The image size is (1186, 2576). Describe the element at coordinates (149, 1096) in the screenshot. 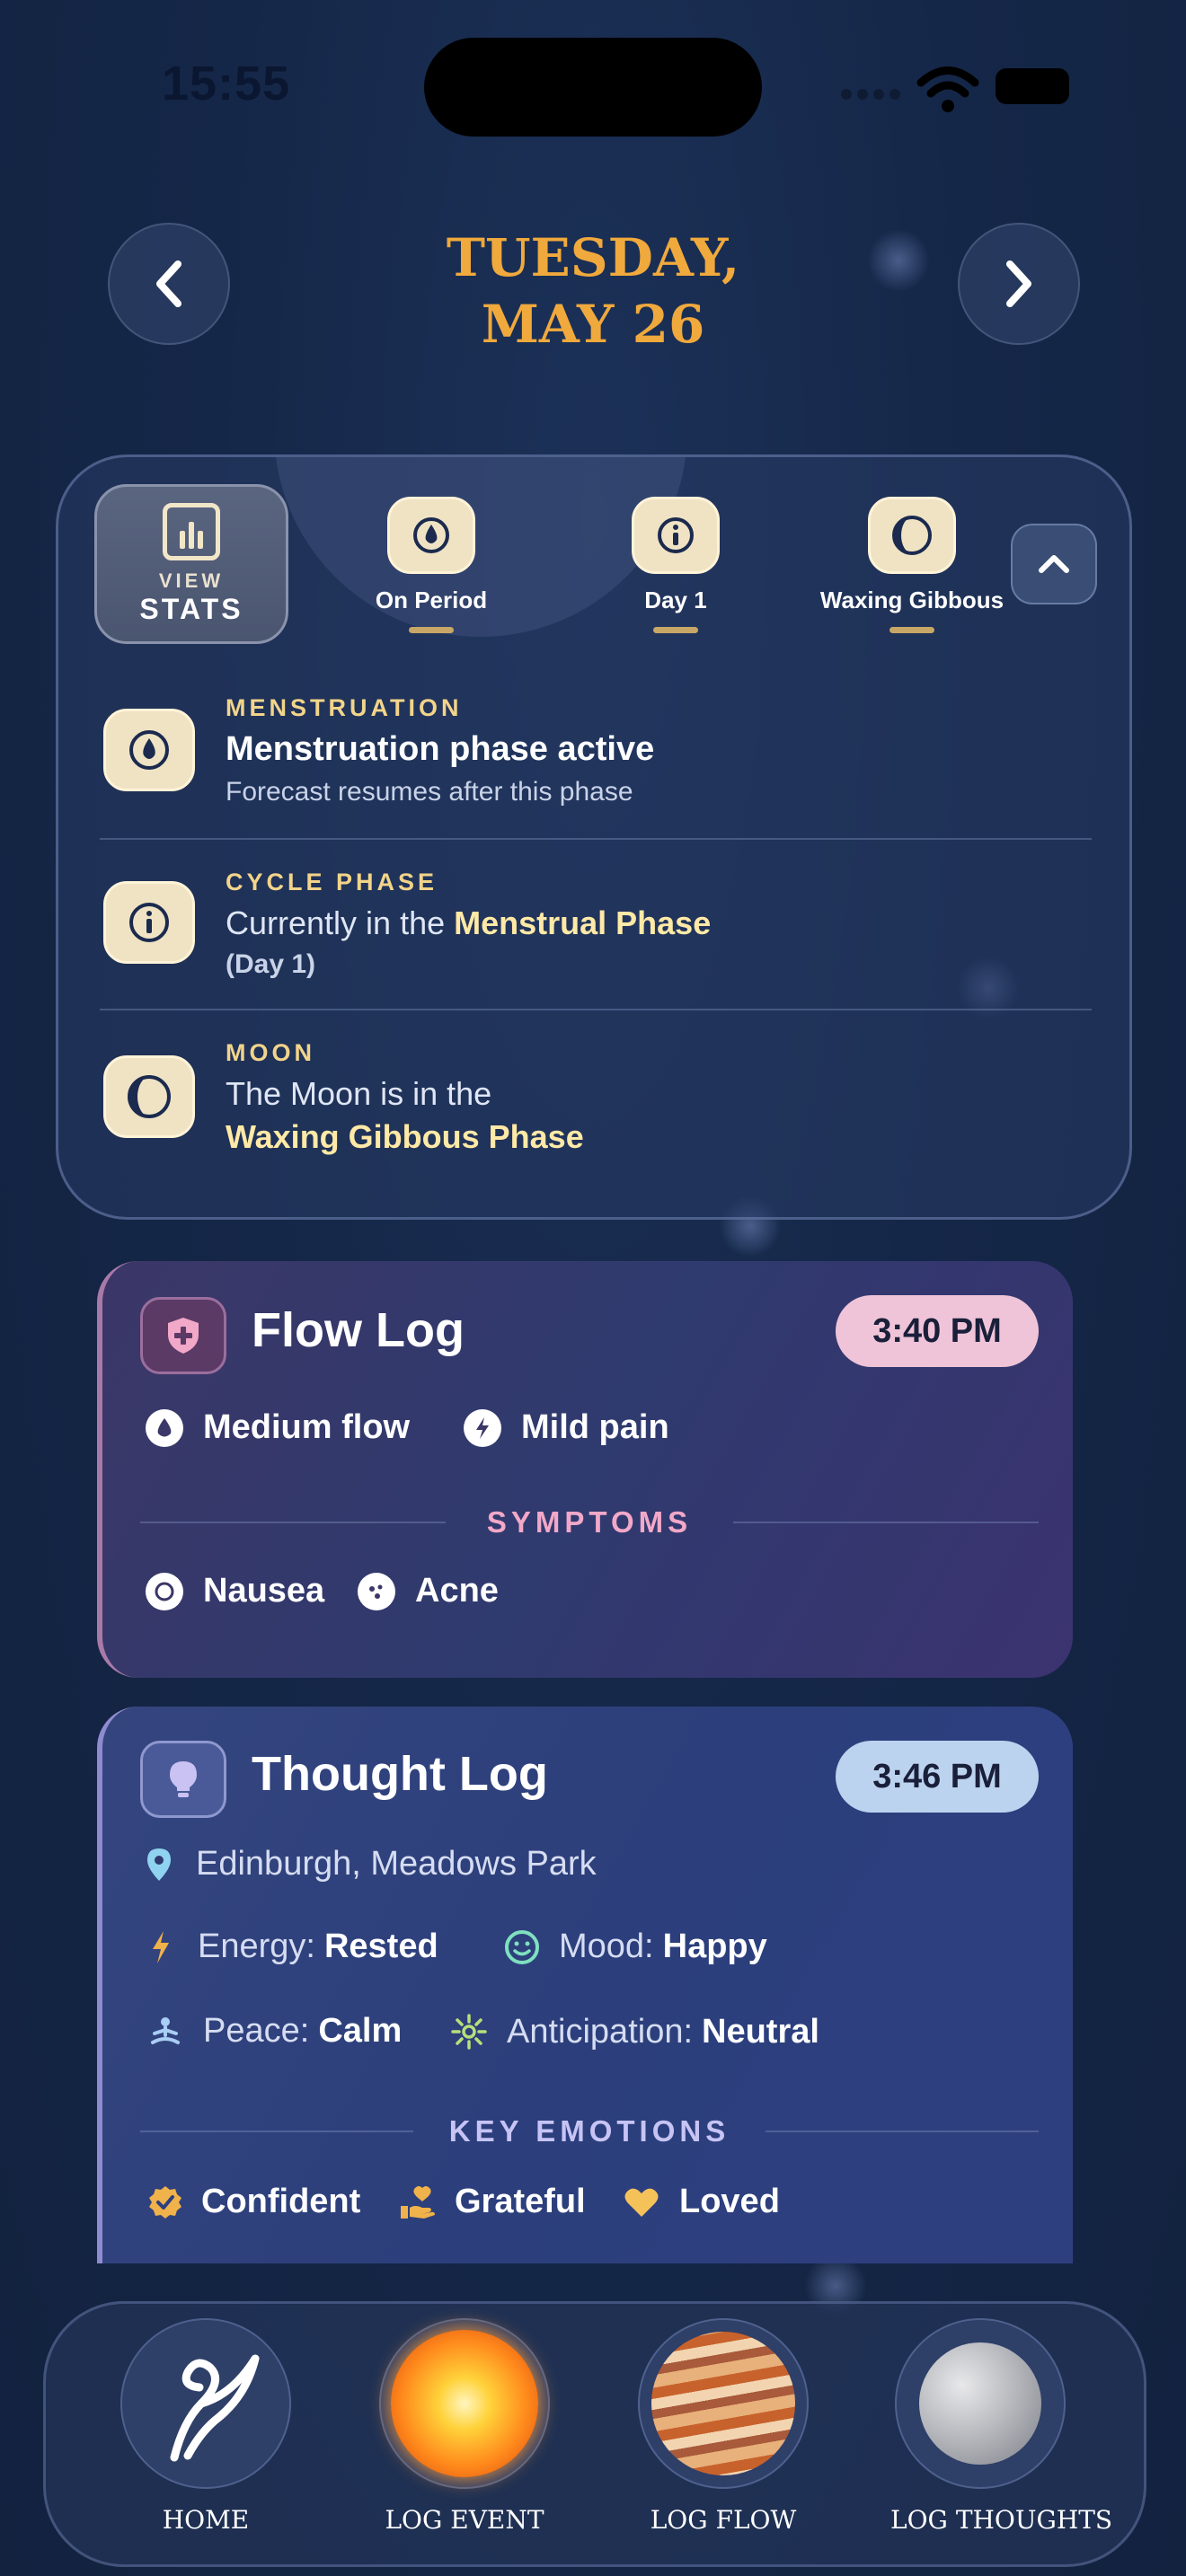

I see `moon-icon-tile` at that location.